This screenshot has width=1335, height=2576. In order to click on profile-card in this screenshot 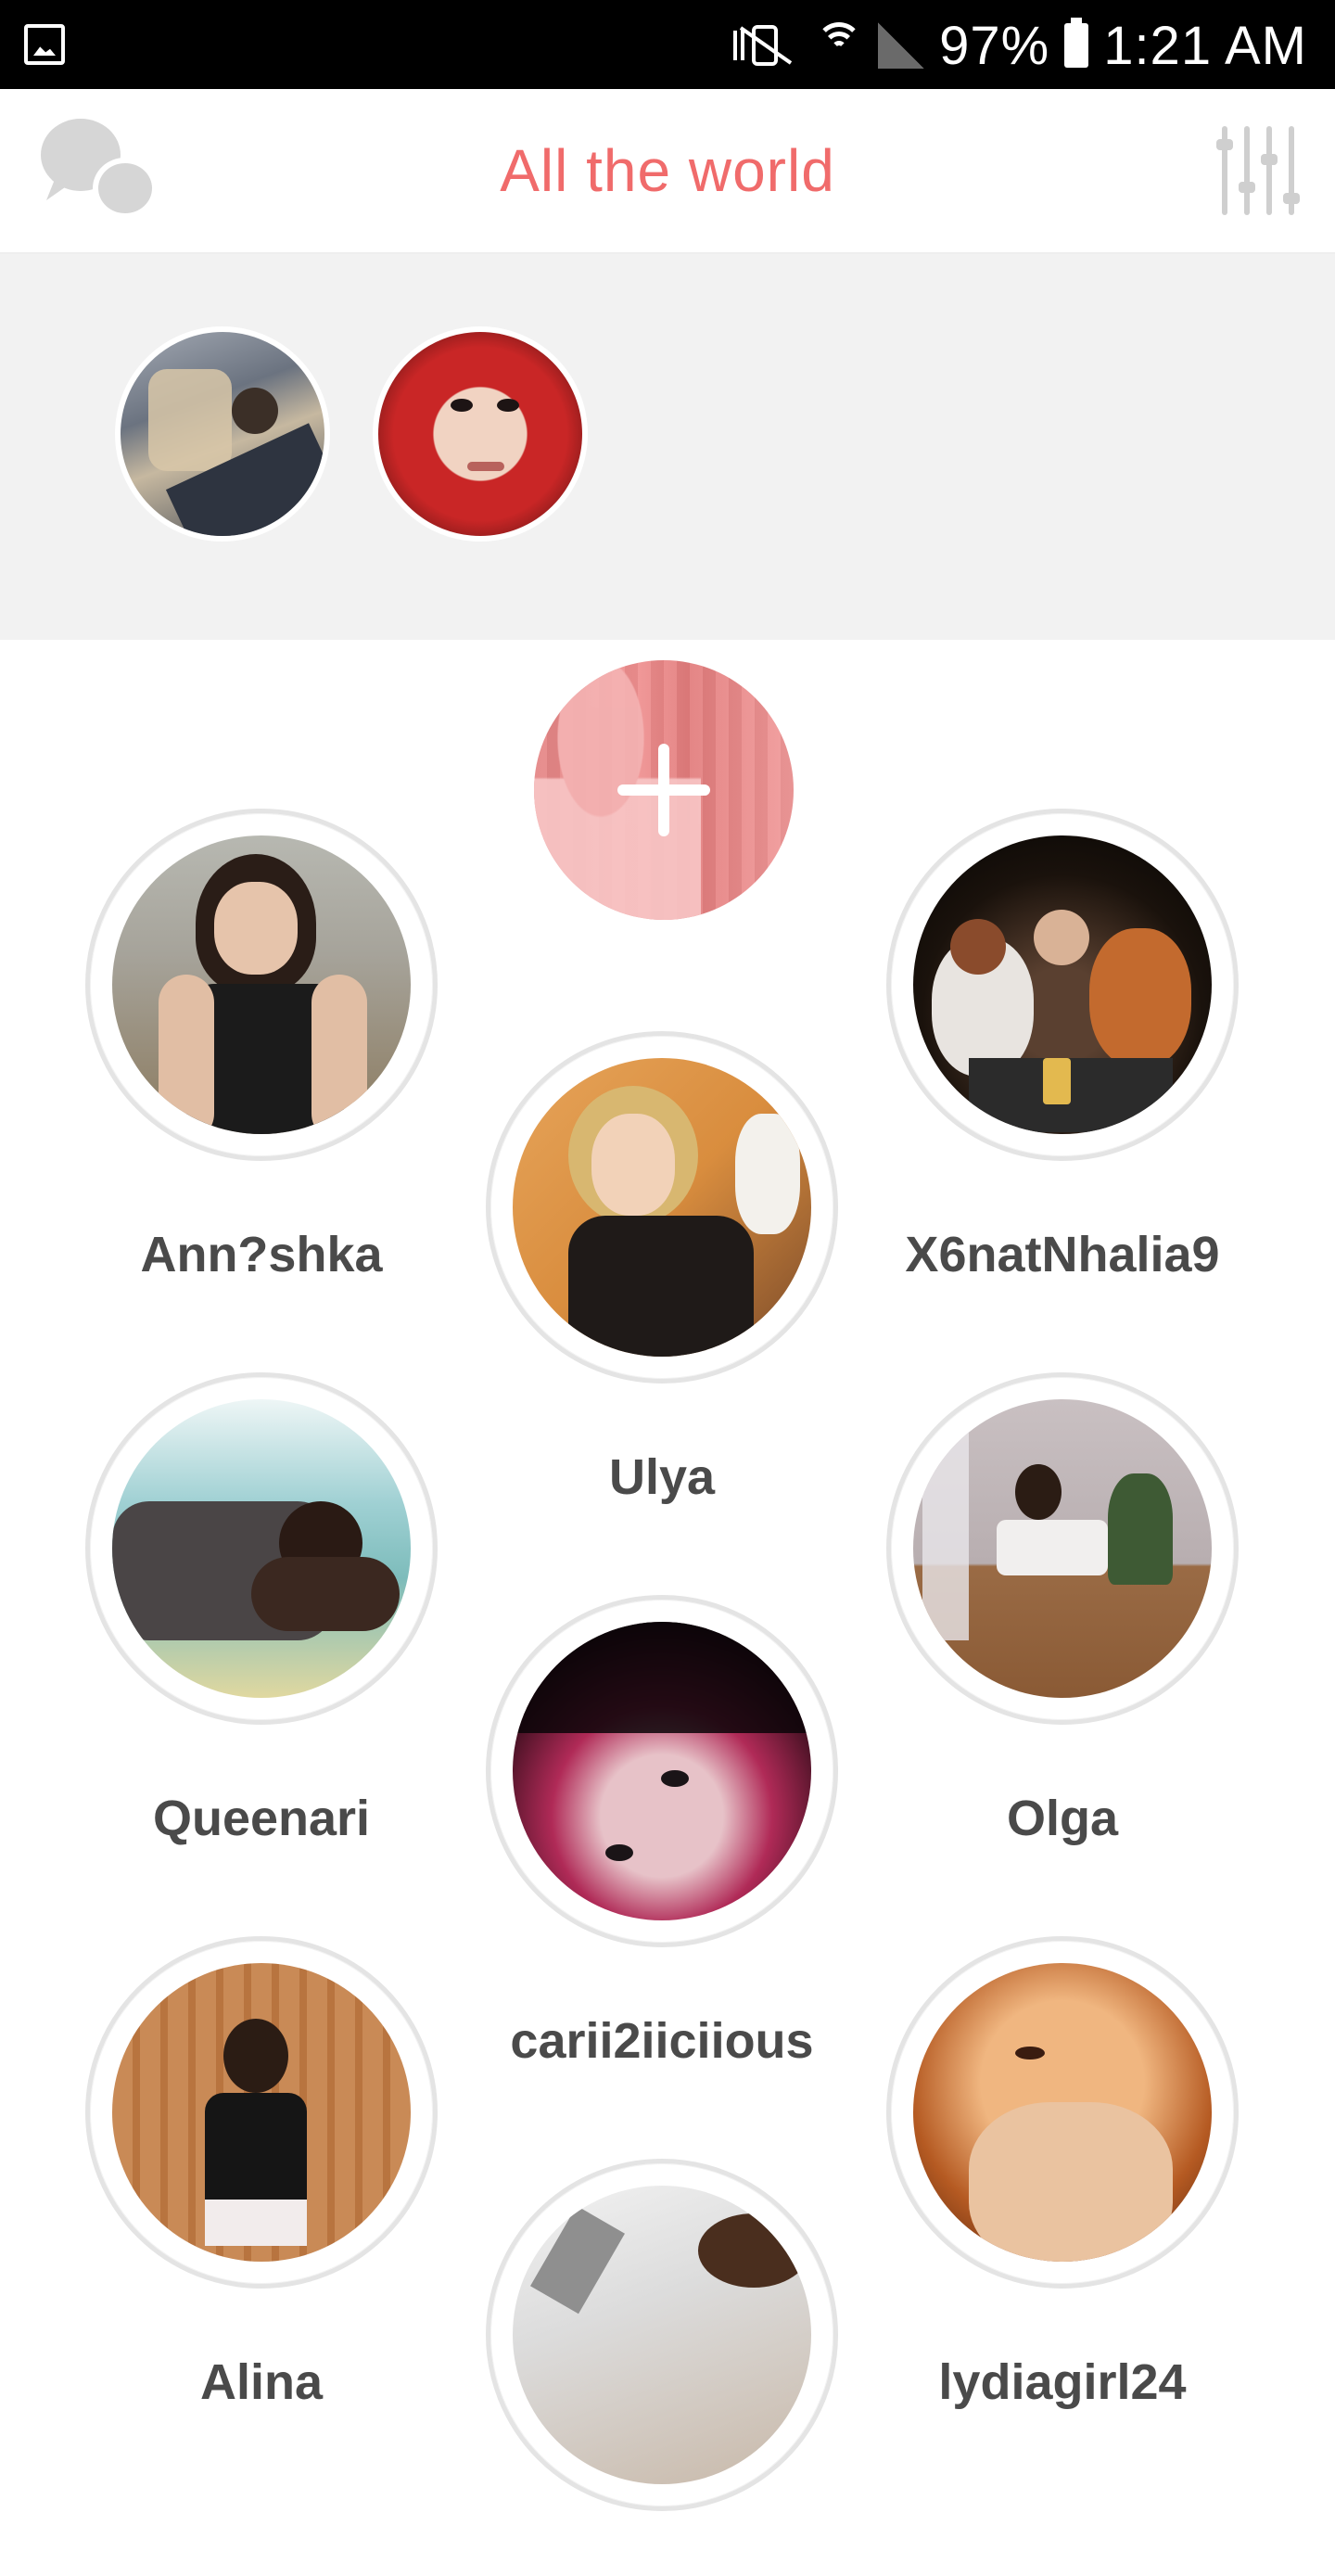, I will do `click(662, 2367)`.